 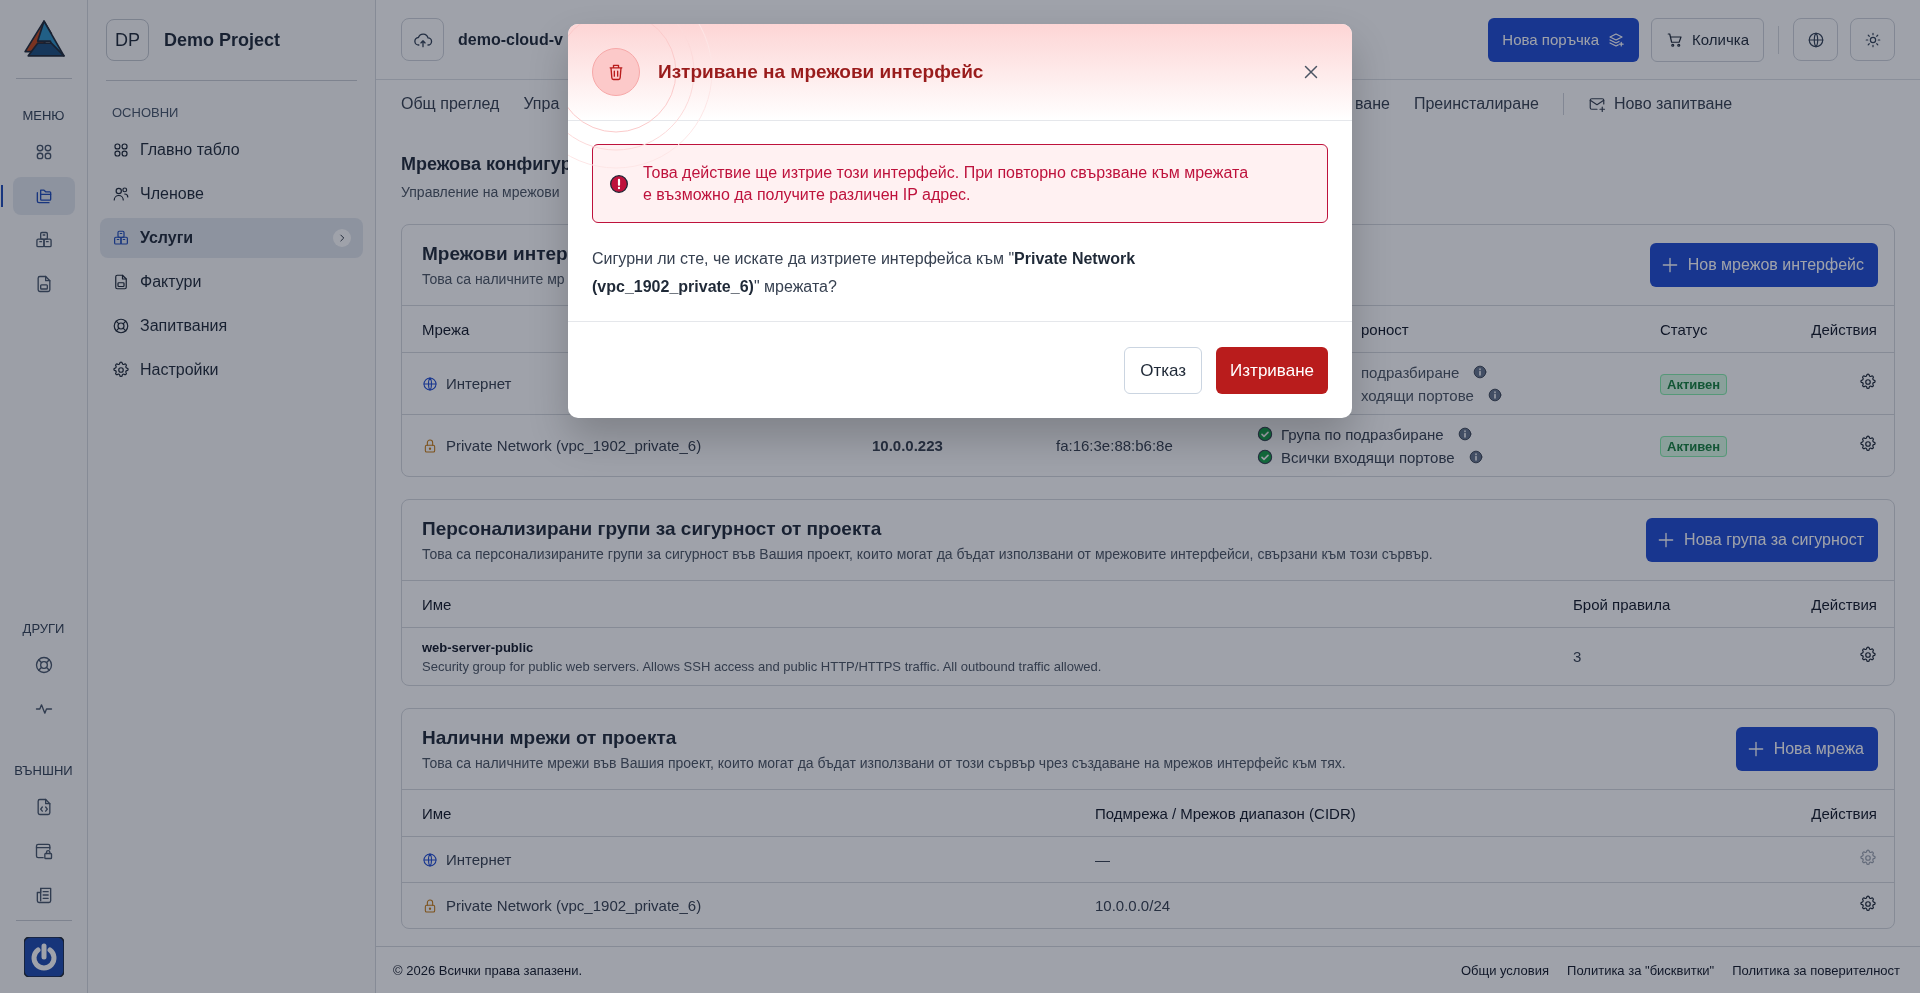 I want to click on trash-icon, so click(x=616, y=72).